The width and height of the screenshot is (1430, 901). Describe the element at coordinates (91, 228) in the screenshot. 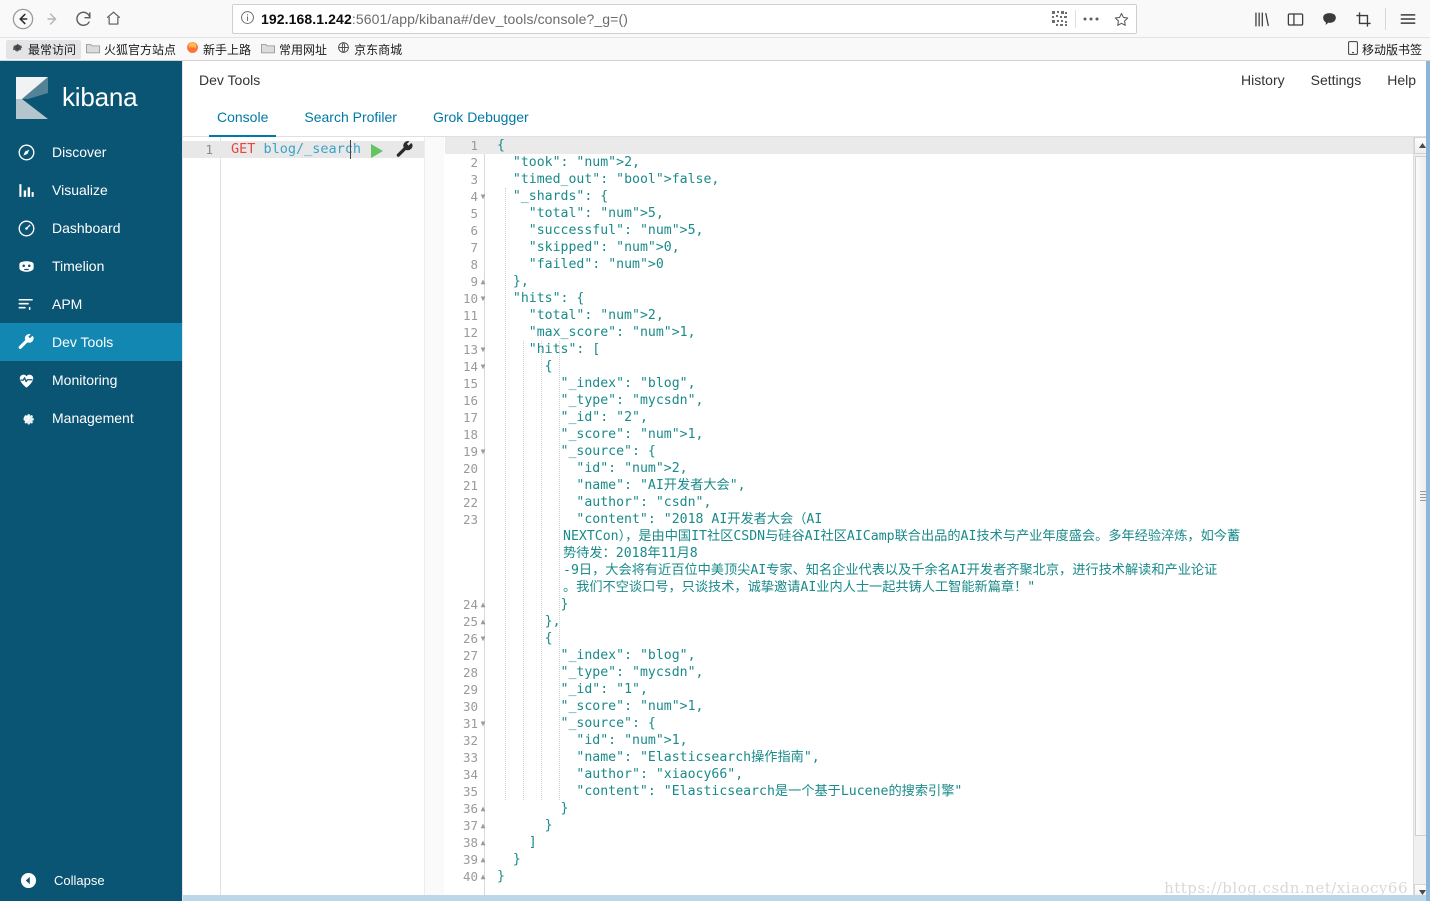

I see `sidebar-item-dashboard: Dashboard` at that location.